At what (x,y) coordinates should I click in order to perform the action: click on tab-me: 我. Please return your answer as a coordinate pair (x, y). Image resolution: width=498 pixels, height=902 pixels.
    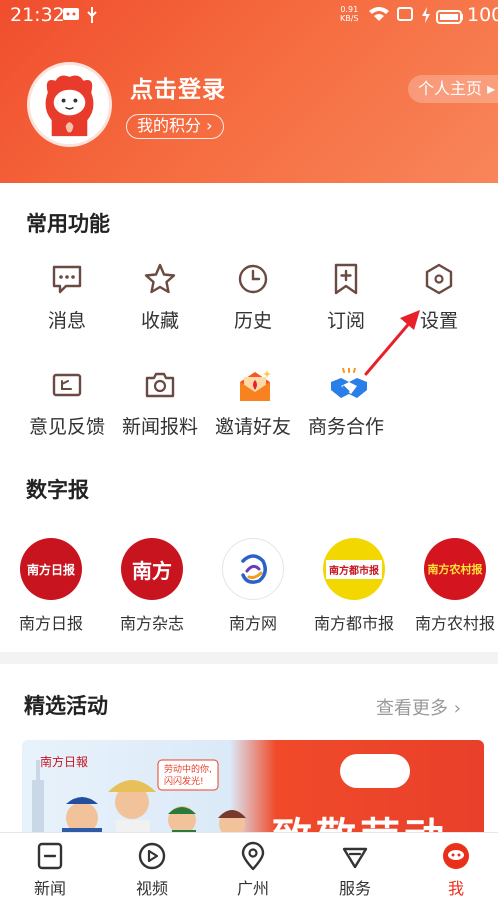
    Looking at the image, I should click on (456, 870).